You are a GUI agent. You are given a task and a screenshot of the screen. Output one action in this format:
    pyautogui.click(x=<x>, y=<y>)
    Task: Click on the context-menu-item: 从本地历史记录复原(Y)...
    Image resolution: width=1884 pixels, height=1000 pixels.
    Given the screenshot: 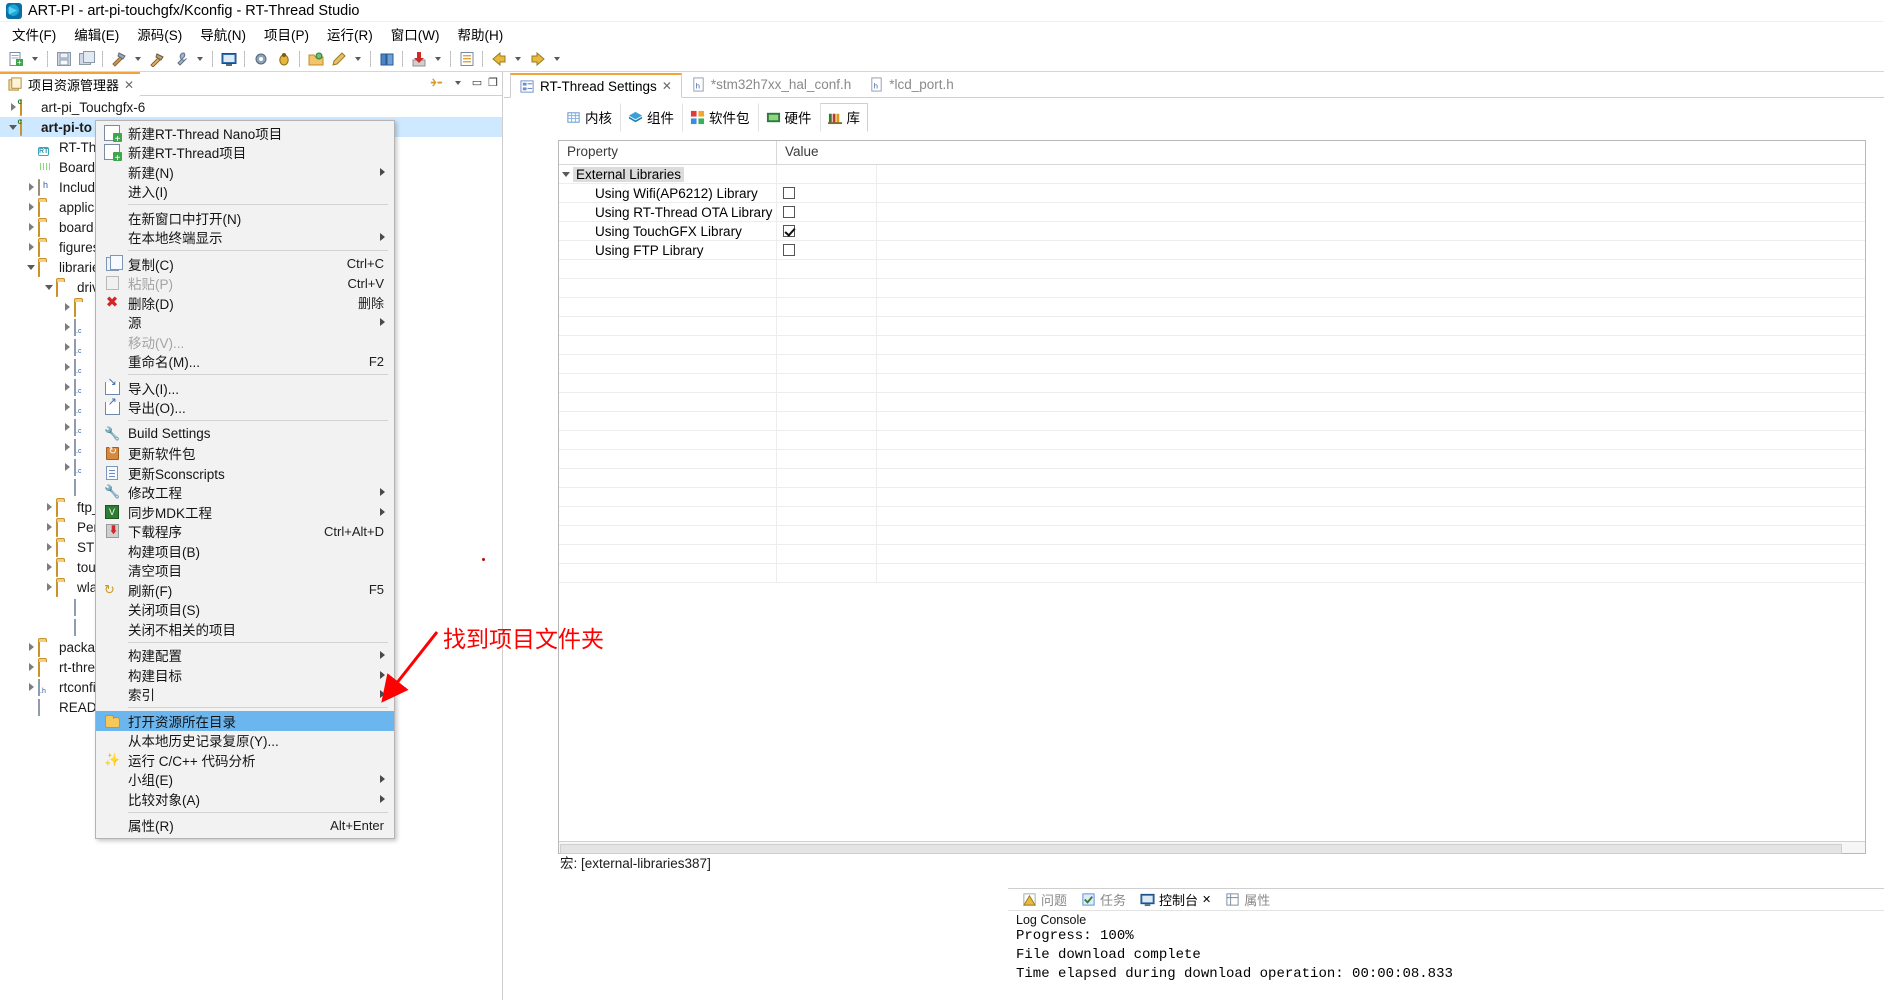 What is the action you would take?
    pyautogui.click(x=245, y=741)
    